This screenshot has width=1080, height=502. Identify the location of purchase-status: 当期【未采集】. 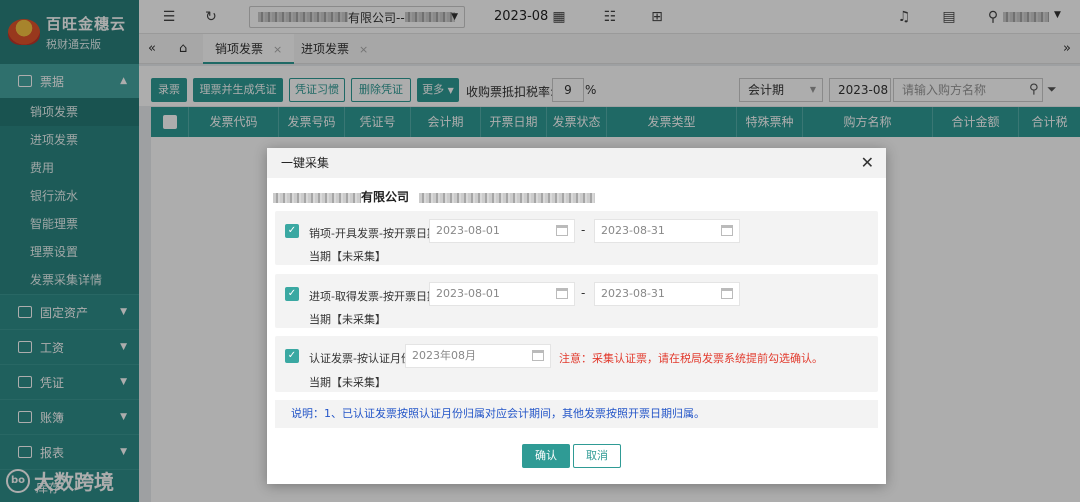
(347, 319).